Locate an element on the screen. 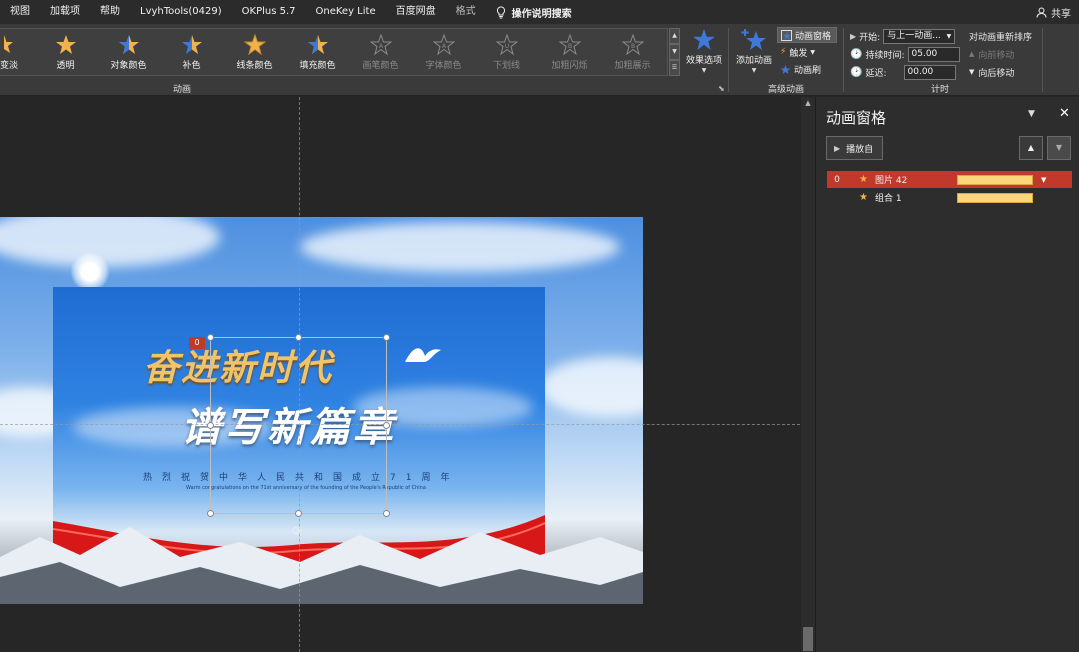  play-from-button: ▶ 播放自 is located at coordinates (854, 148).